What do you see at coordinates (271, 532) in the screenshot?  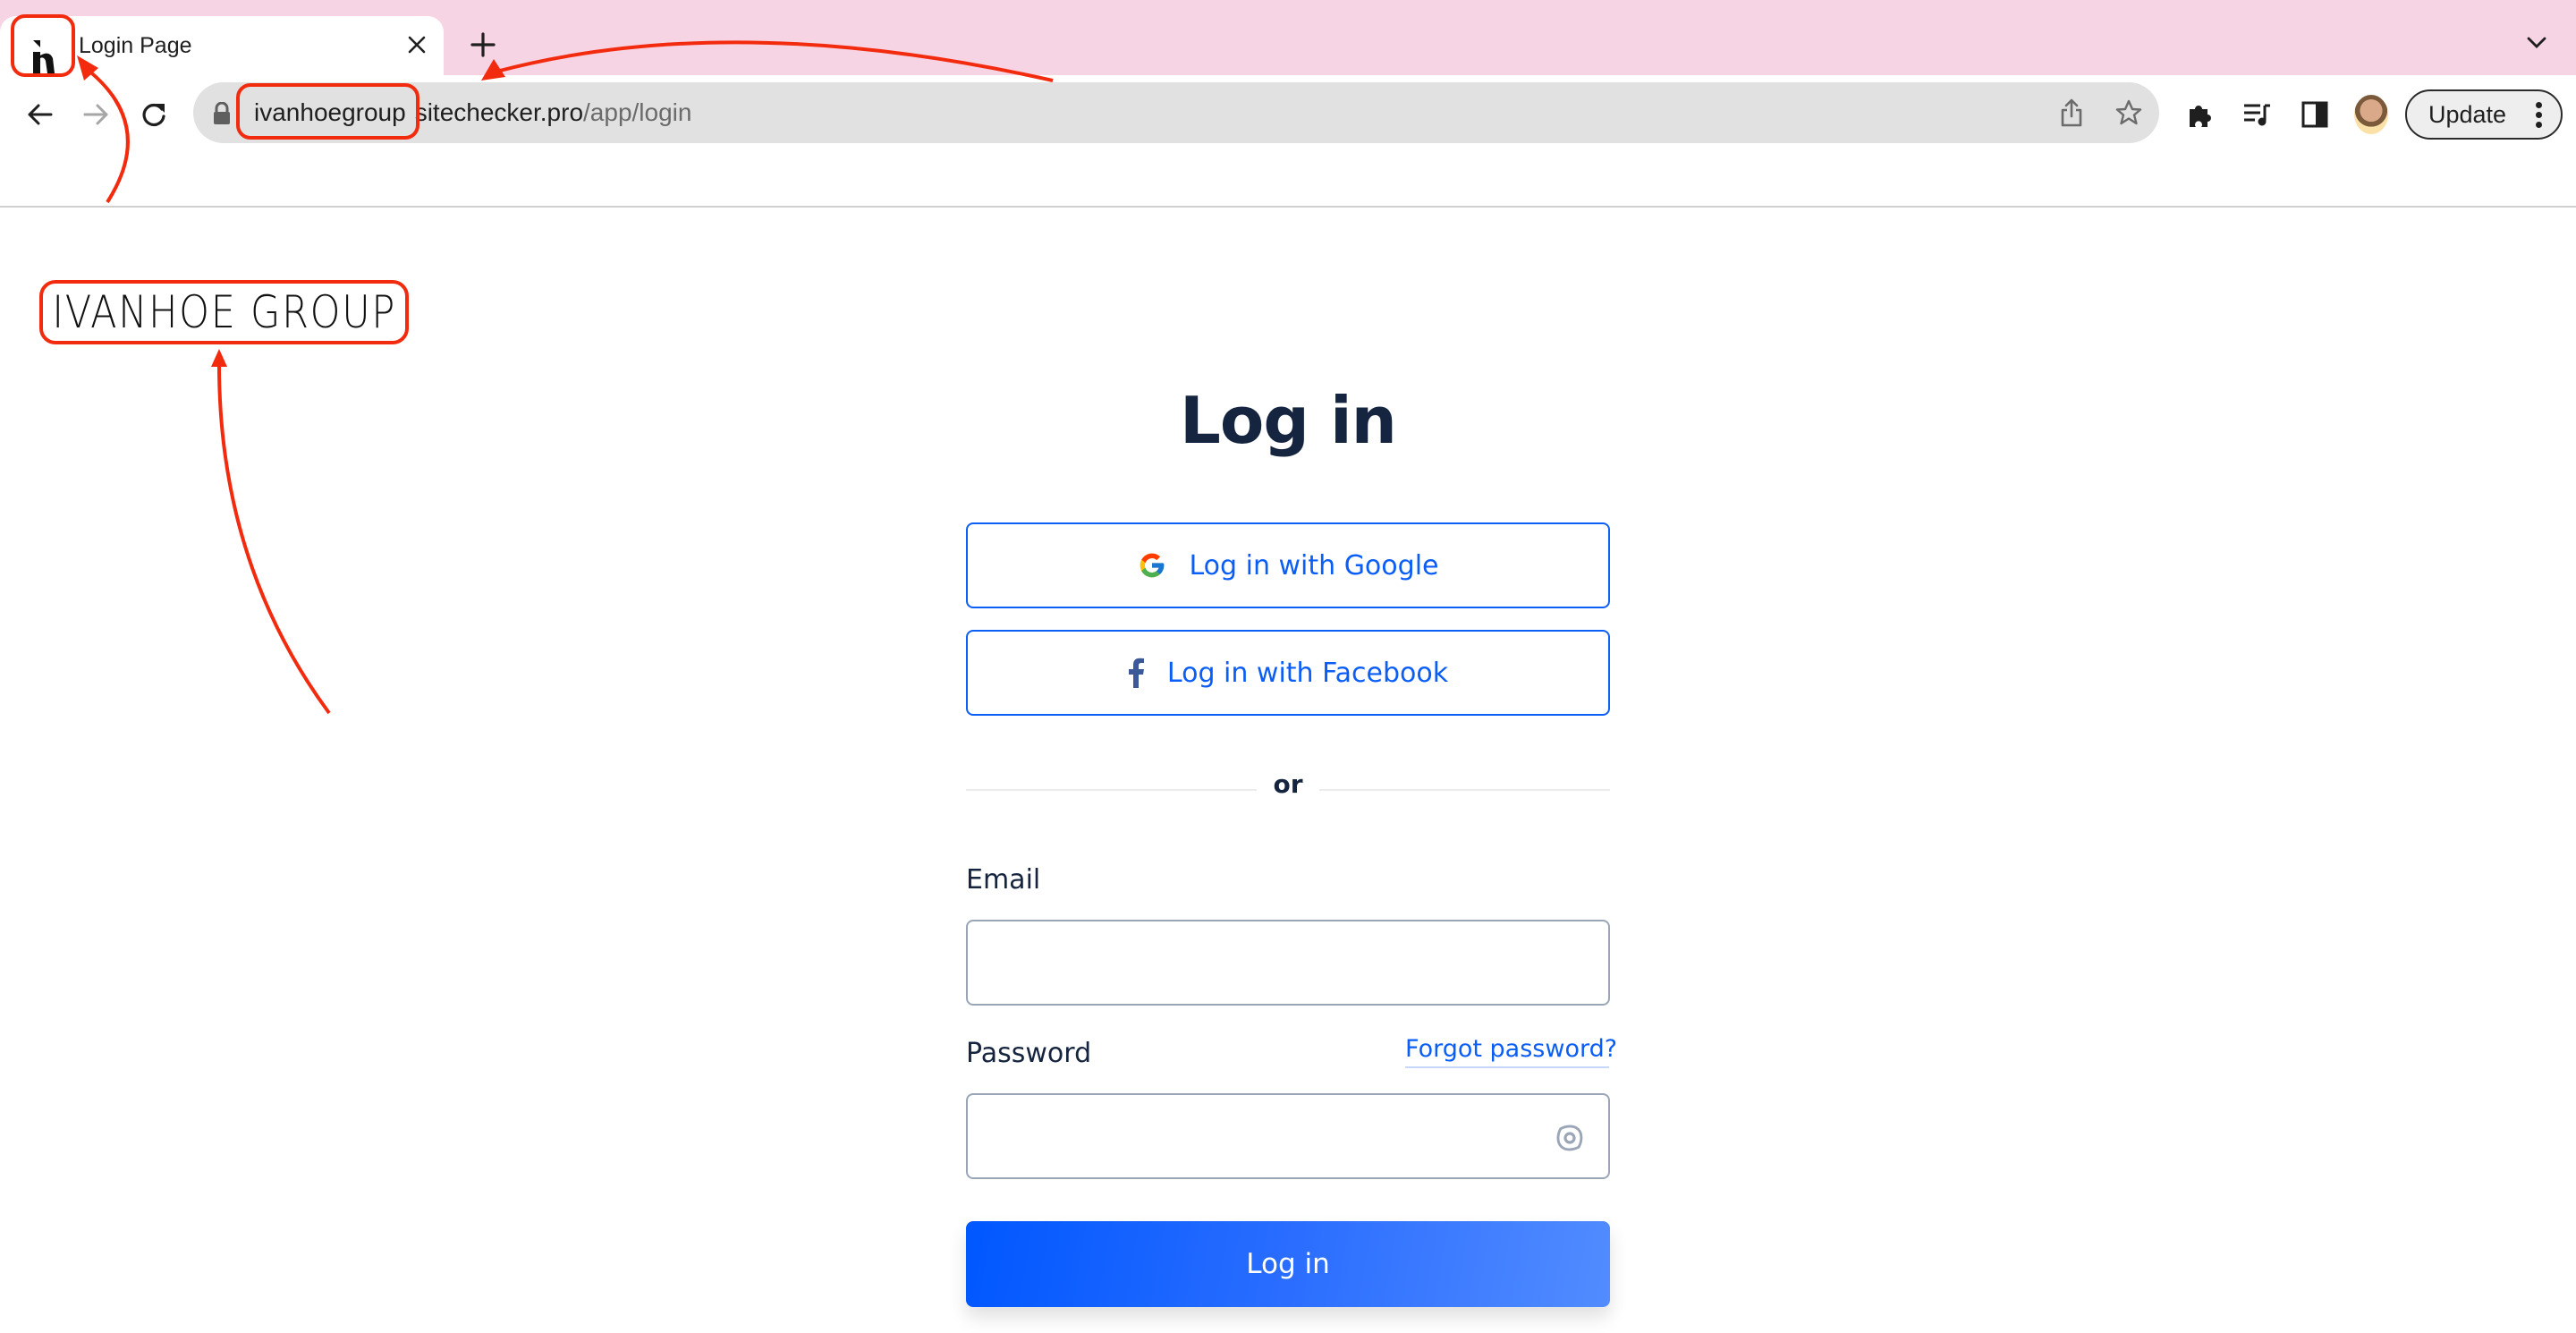 I see `annotation-arrow-to-brand` at bounding box center [271, 532].